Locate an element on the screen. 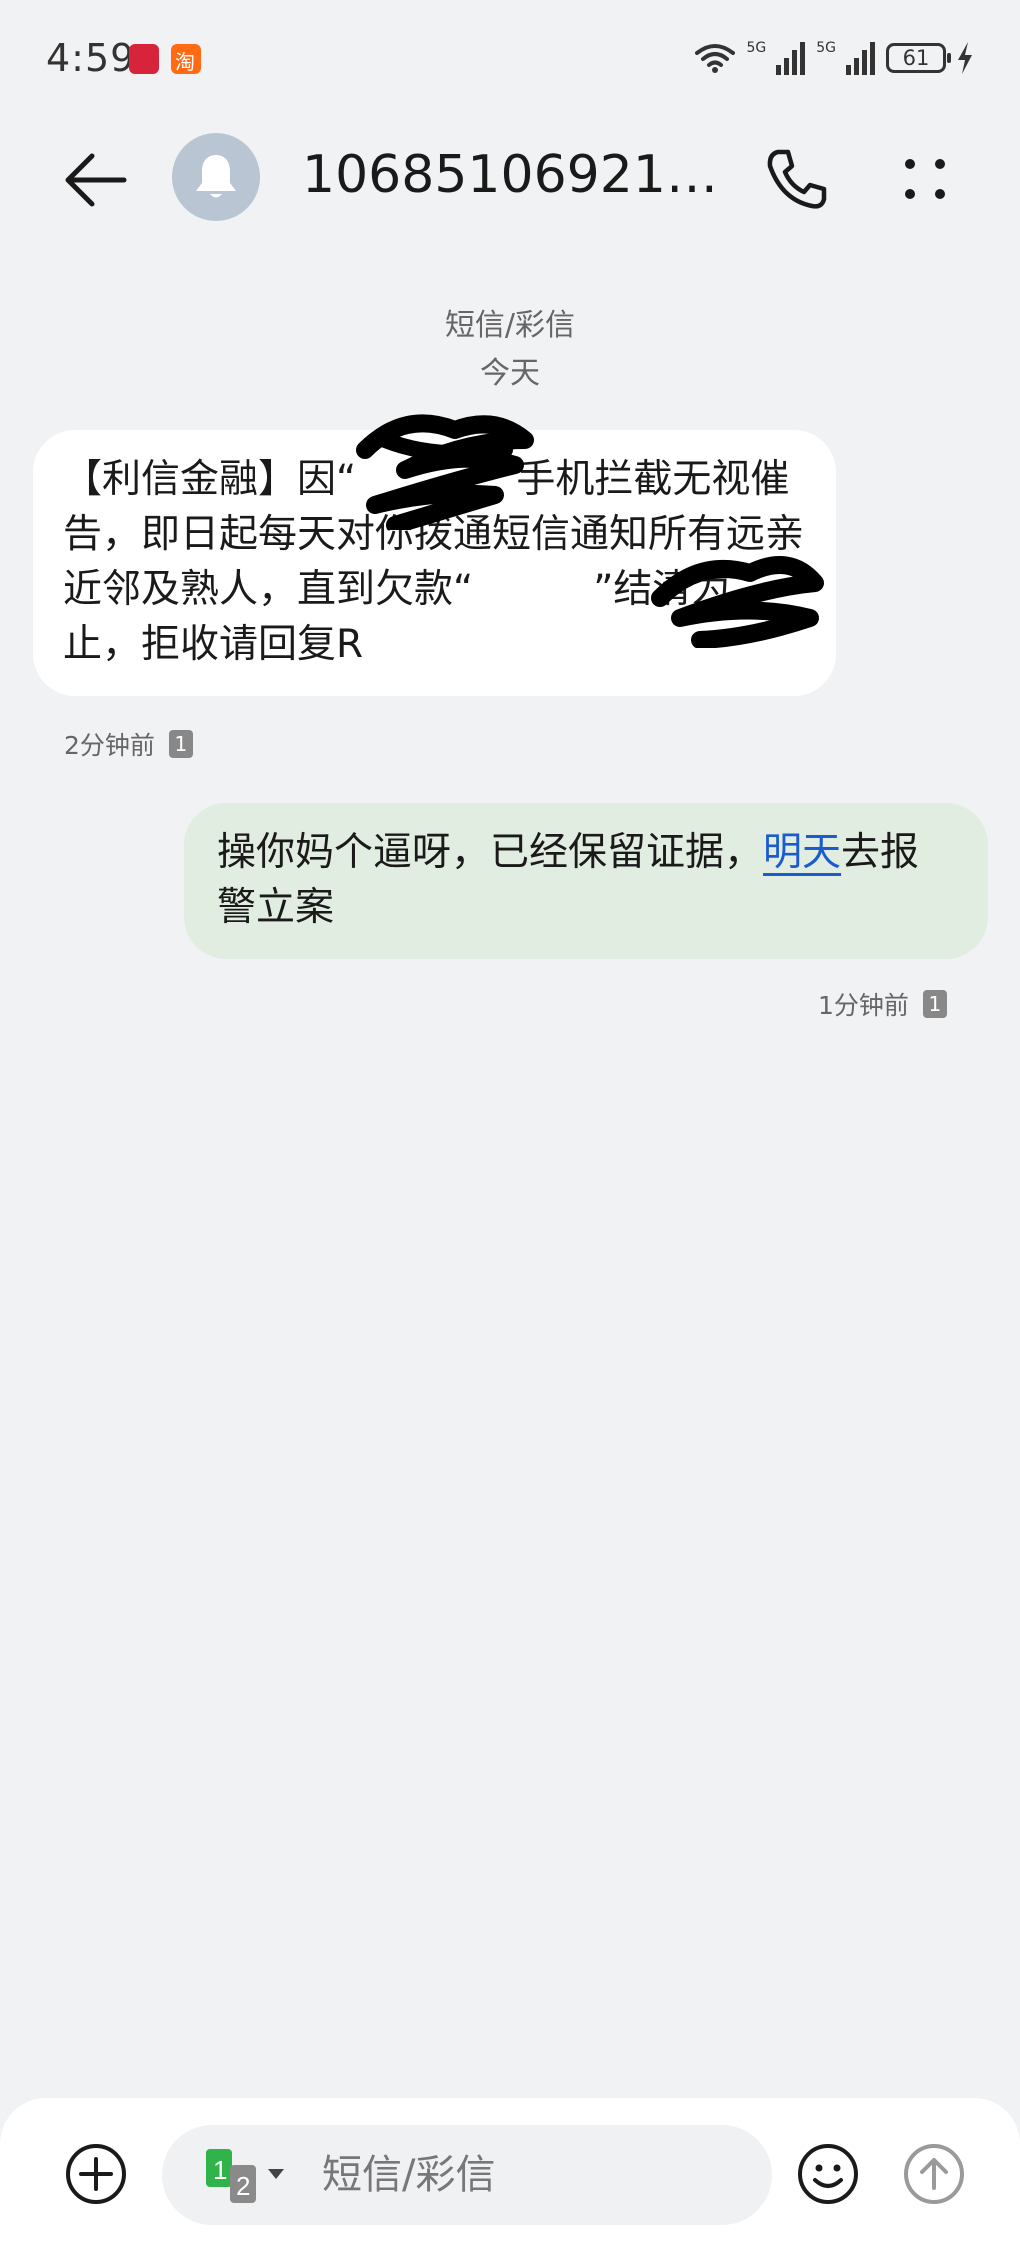 Image resolution: width=1020 pixels, height=2250 pixels. more-vertical-icon is located at coordinates (925, 179).